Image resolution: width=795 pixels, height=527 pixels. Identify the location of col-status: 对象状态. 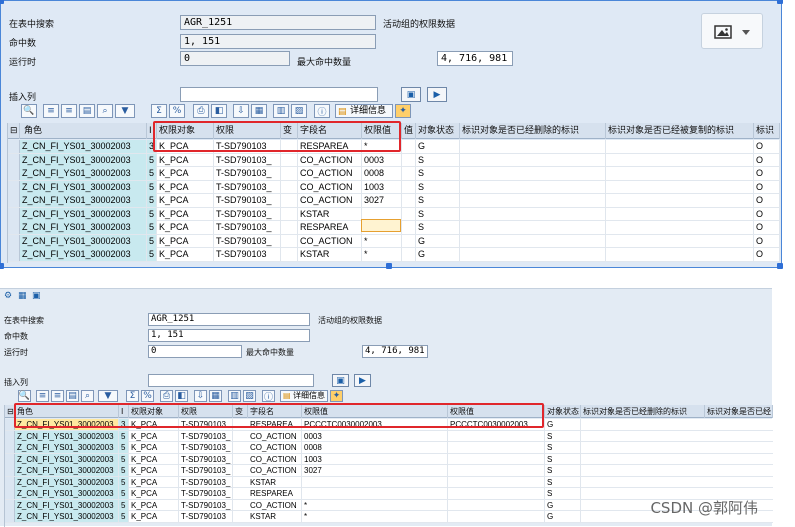
(563, 411).